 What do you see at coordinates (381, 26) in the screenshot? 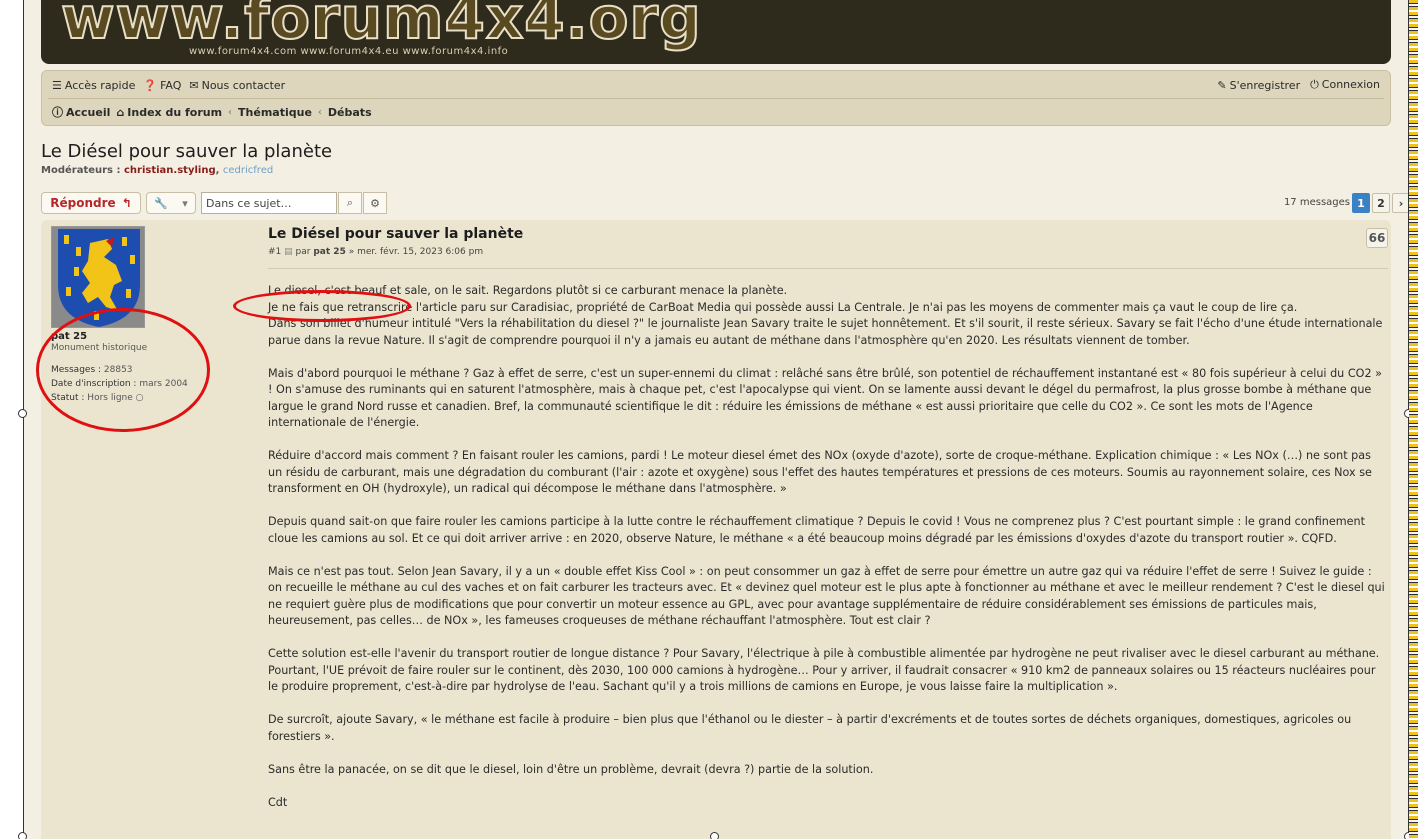
I see `forum-logo: www.forum4x4.org` at bounding box center [381, 26].